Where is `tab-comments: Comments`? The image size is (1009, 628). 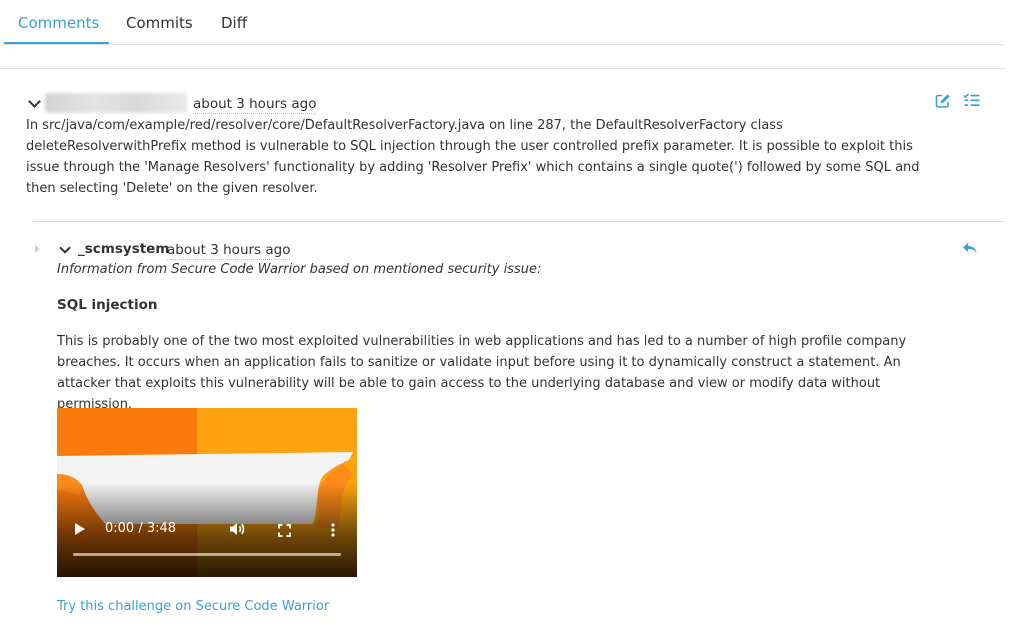 tab-comments: Comments is located at coordinates (58, 23).